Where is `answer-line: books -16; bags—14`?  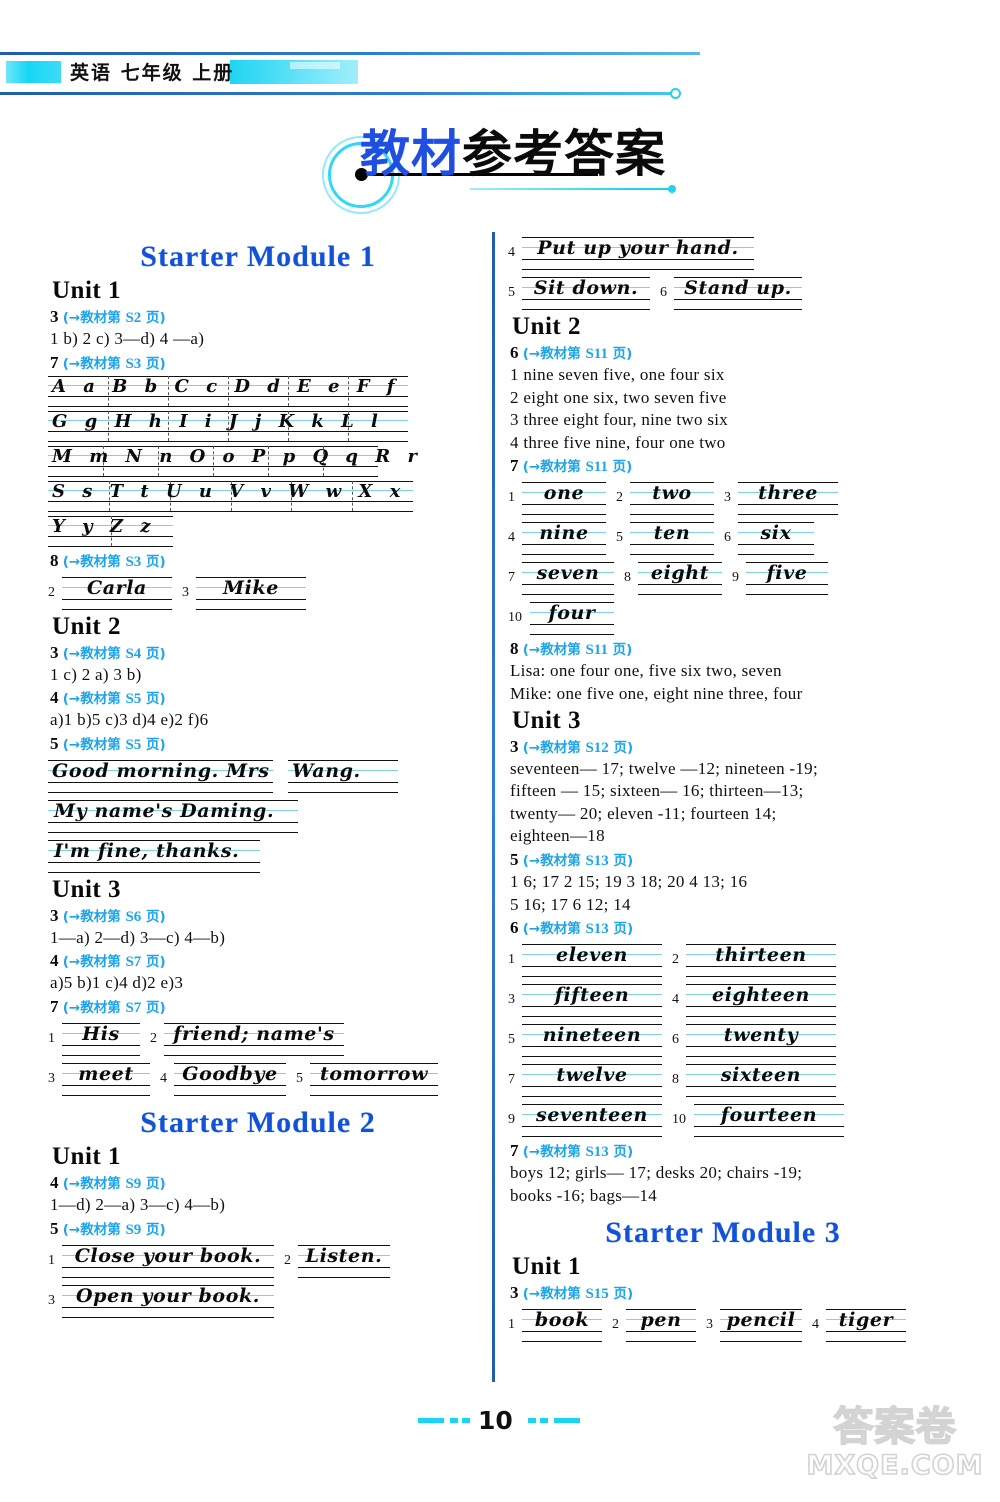 answer-line: books -16; bags—14 is located at coordinates (584, 1195).